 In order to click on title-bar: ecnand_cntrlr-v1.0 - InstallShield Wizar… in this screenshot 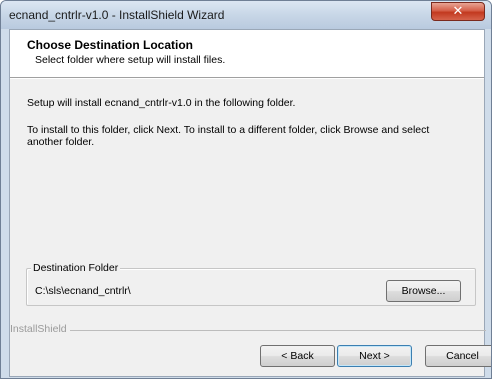, I will do `click(246, 15)`.